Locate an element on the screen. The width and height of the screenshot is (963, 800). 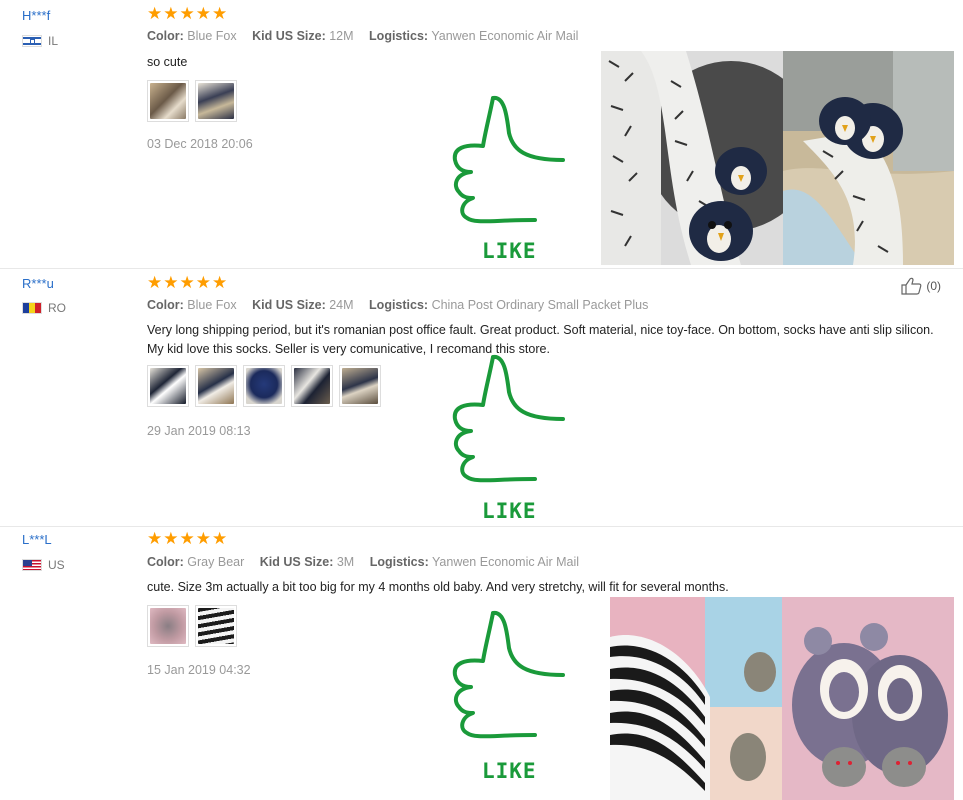
country-code: IL is located at coordinates (53, 41).